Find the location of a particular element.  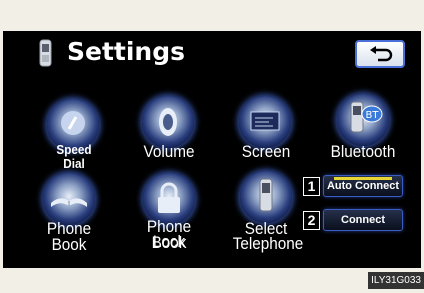

select-telephone-orb is located at coordinates (266, 197).